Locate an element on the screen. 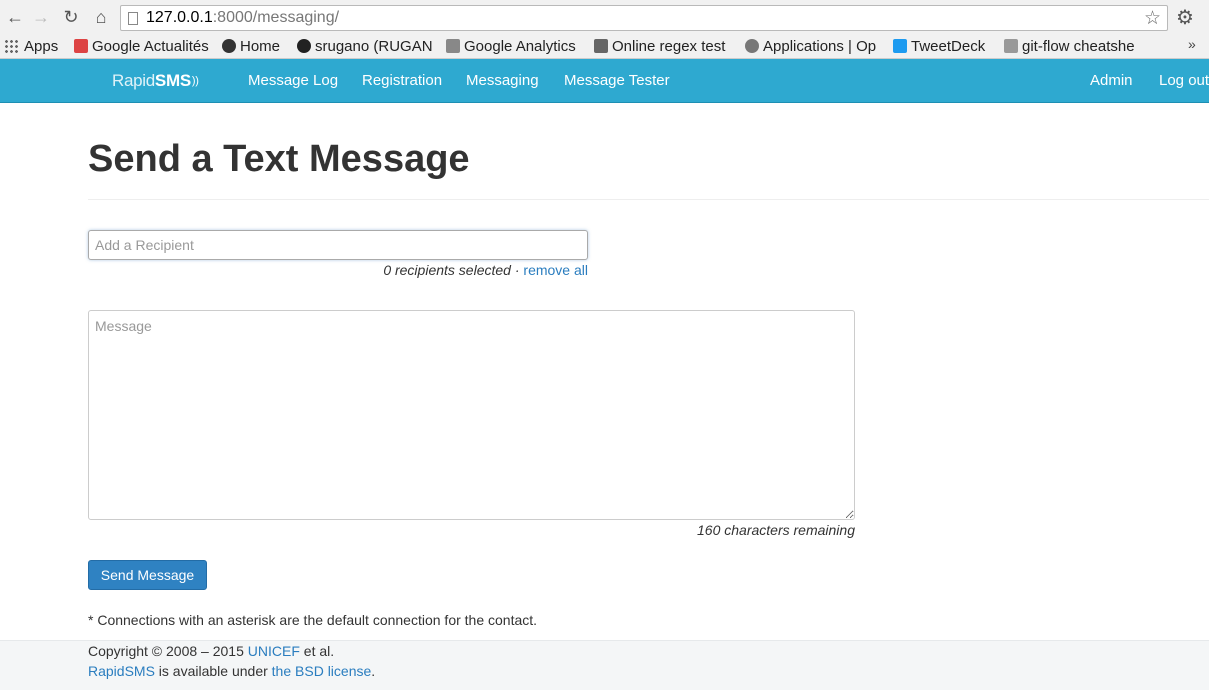  url-text: 127.0.0.1:8000/messaging/ is located at coordinates (242, 18).